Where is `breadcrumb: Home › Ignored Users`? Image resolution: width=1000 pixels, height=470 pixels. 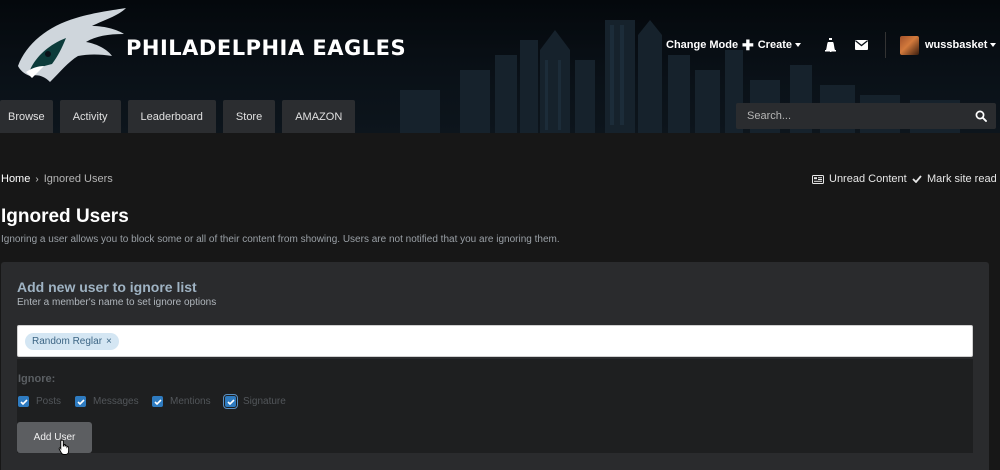 breadcrumb: Home › Ignored Users is located at coordinates (57, 179).